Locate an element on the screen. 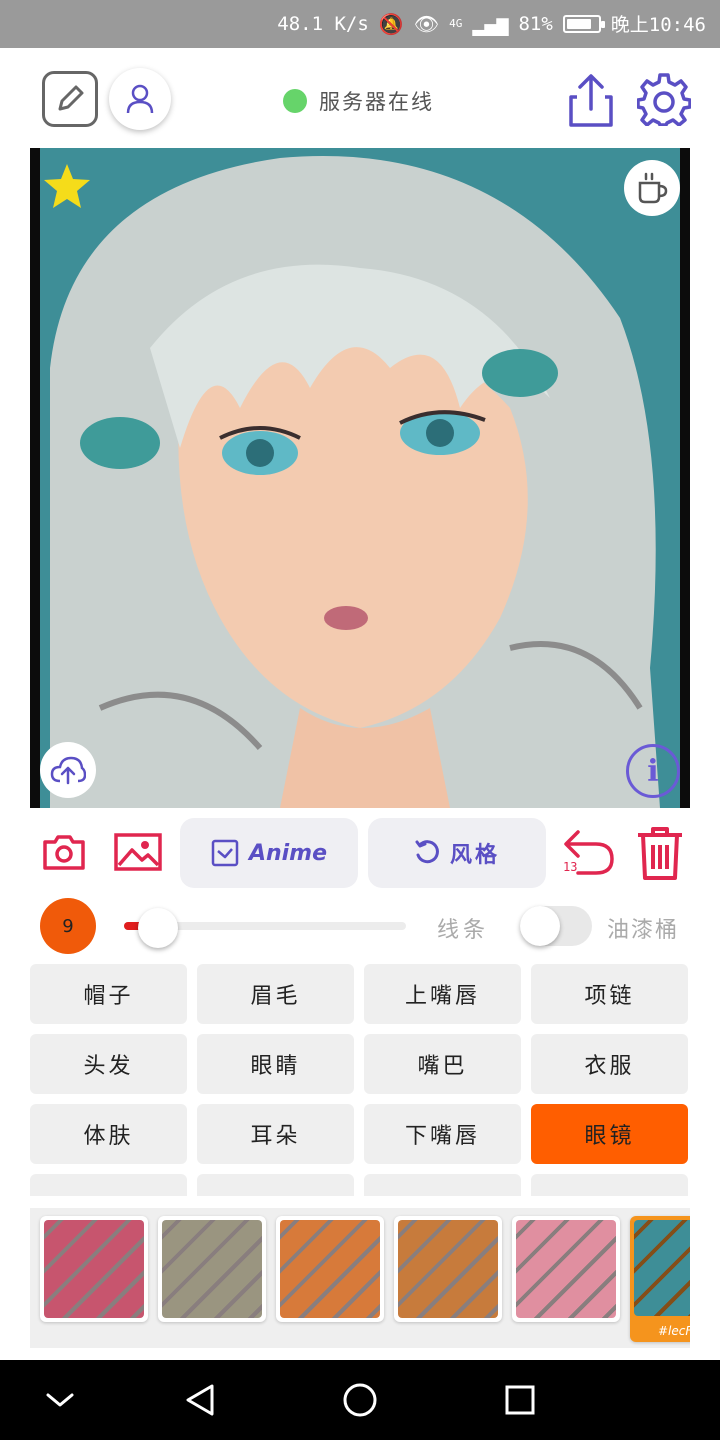 This screenshot has height=1440, width=720. part-button: 衣服 is located at coordinates (609, 1064).